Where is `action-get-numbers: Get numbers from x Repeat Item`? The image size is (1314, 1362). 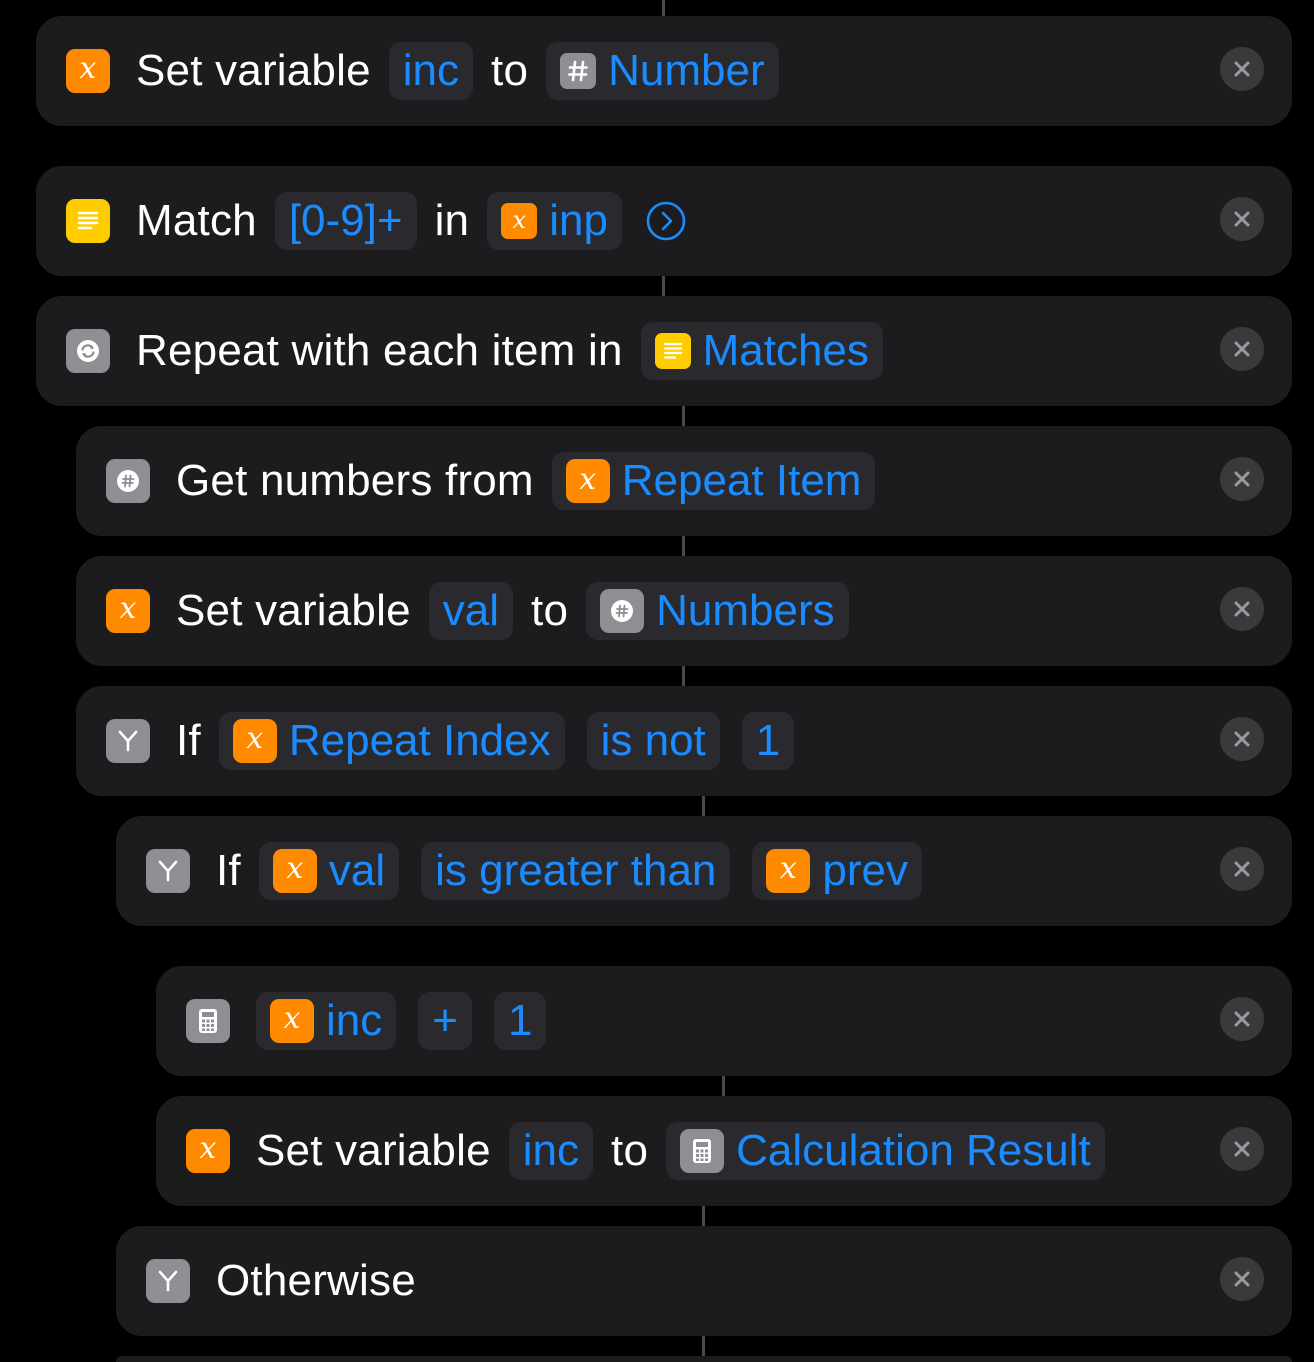
action-get-numbers: Get numbers from x Repeat Item is located at coordinates (684, 481).